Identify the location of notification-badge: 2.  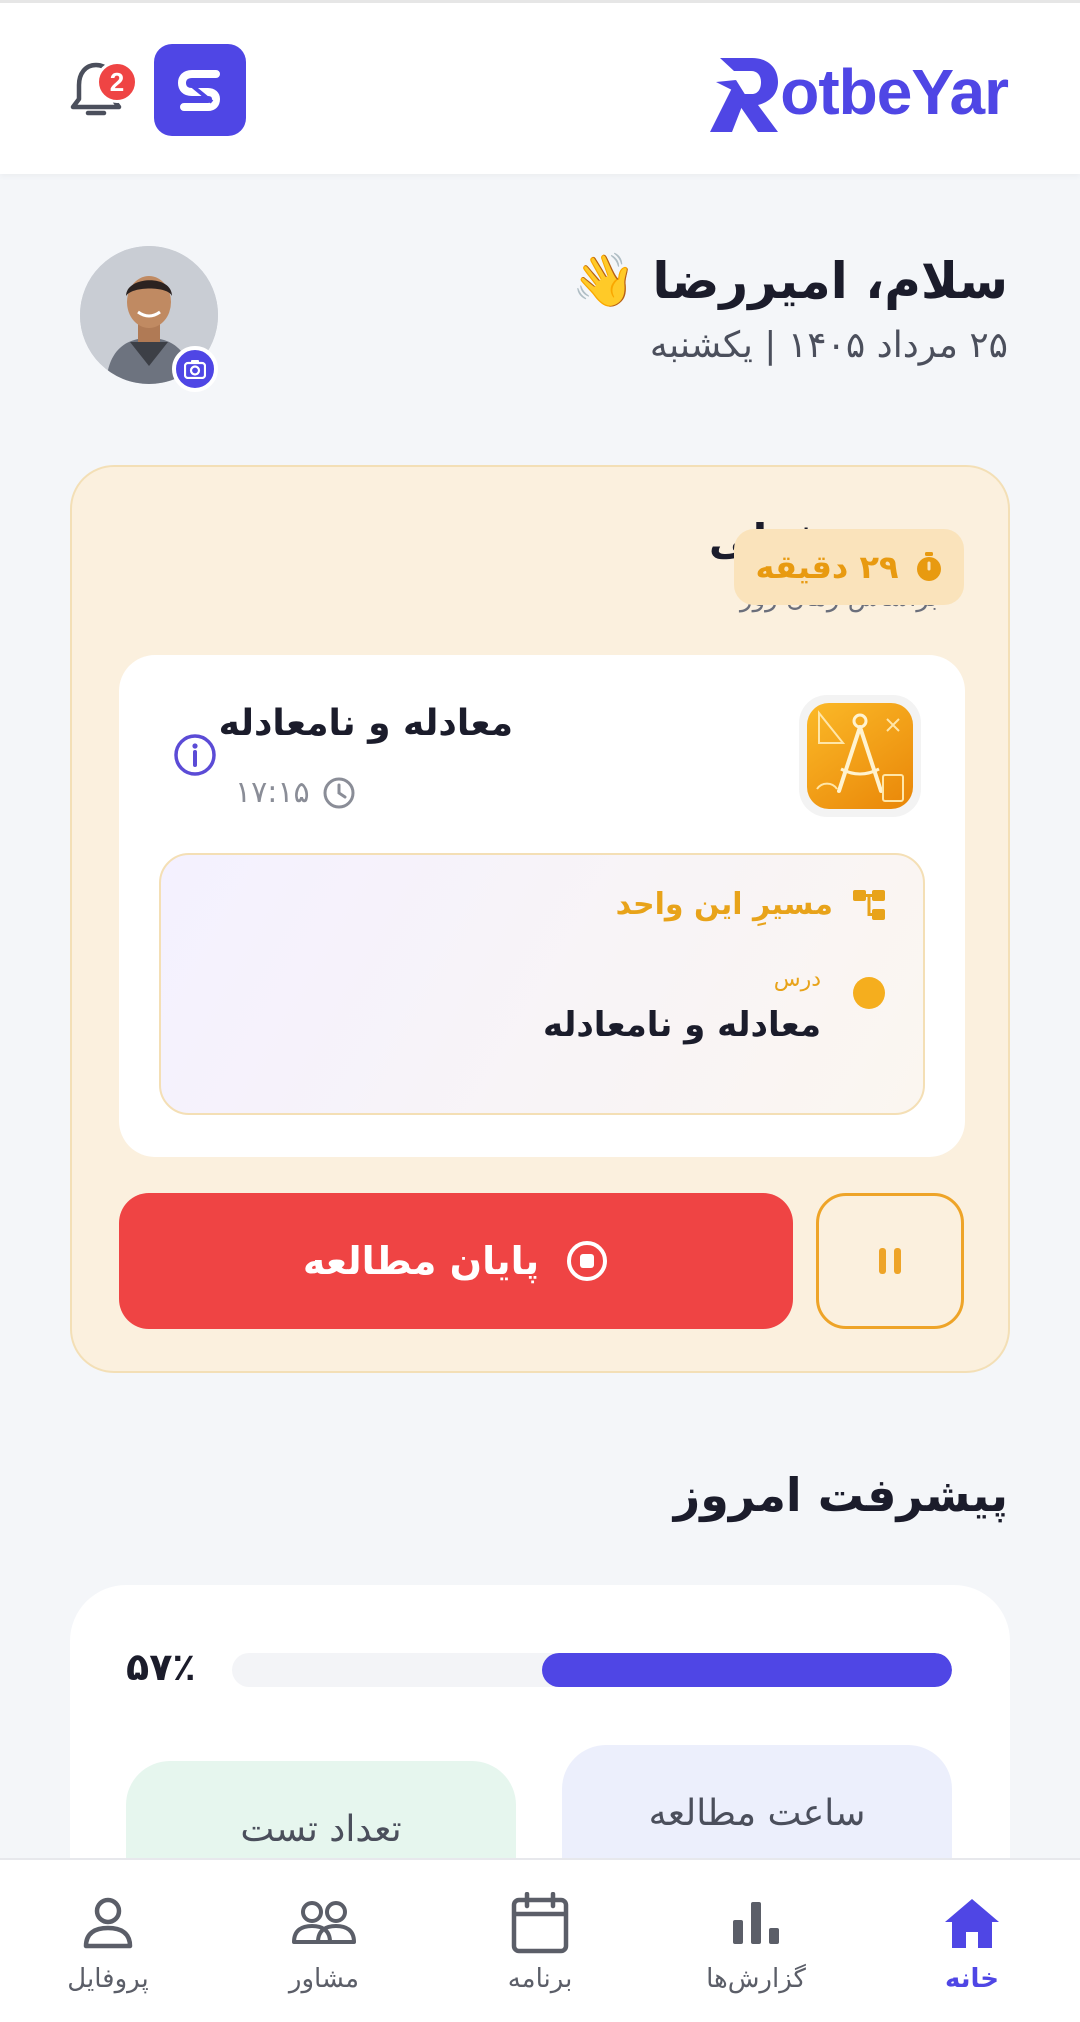
(117, 82).